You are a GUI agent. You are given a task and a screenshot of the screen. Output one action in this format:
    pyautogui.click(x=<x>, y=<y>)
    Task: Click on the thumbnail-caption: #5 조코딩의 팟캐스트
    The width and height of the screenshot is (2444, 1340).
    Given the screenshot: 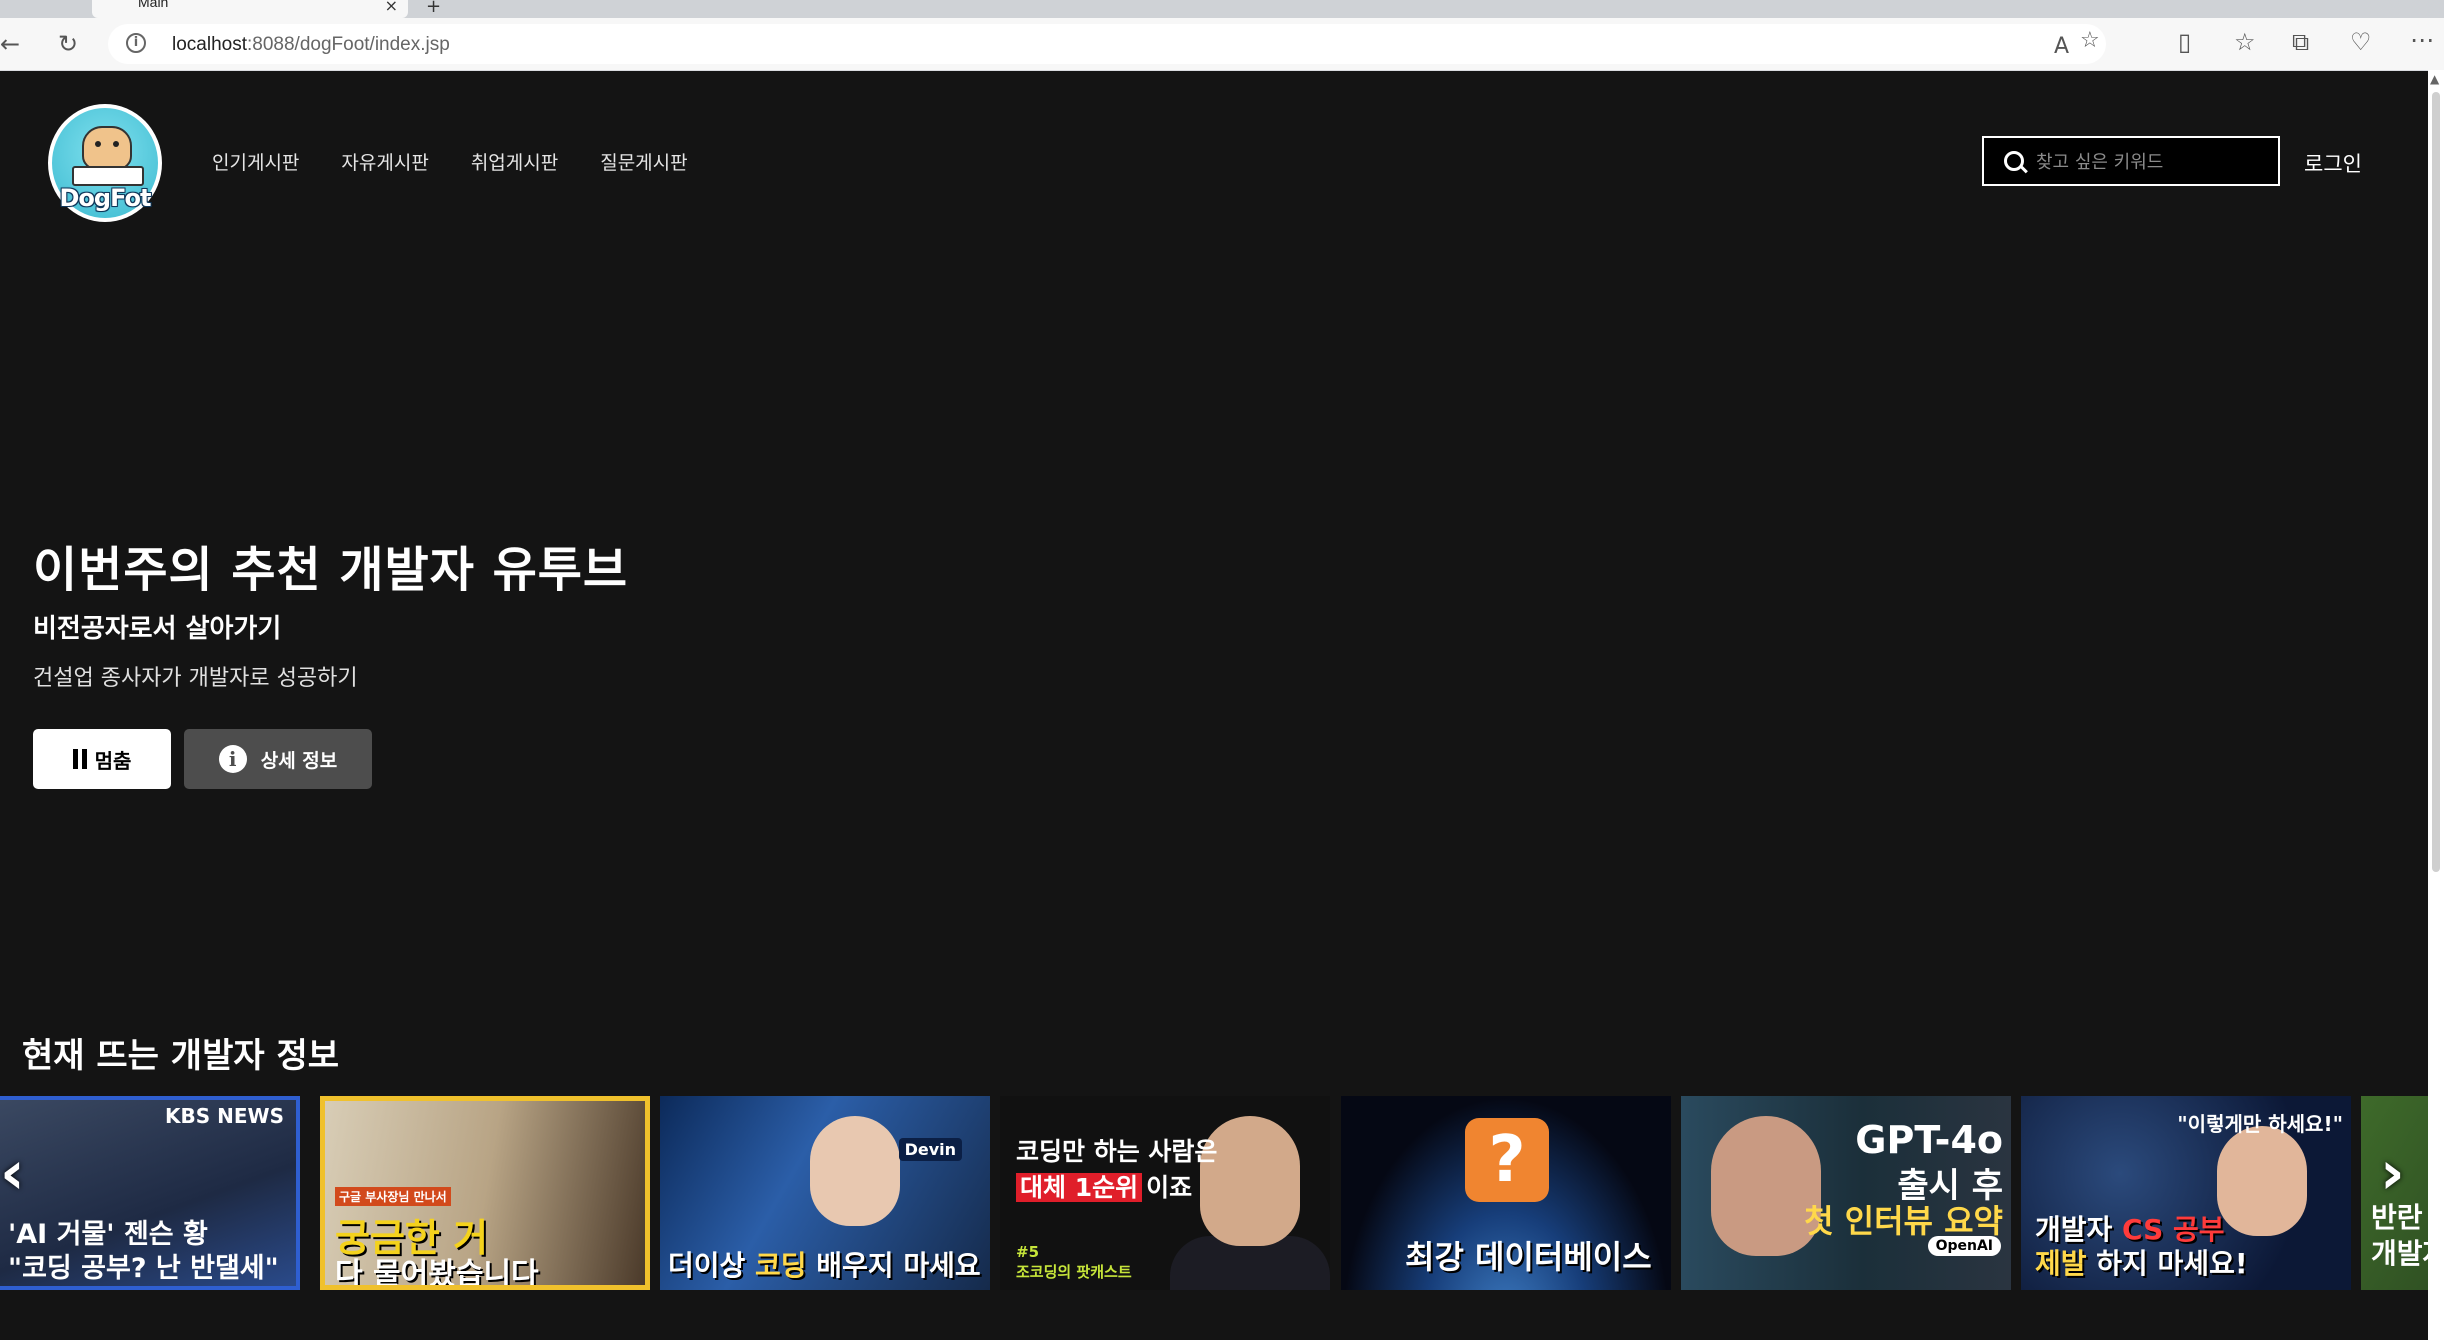 What is the action you would take?
    pyautogui.click(x=1074, y=1262)
    